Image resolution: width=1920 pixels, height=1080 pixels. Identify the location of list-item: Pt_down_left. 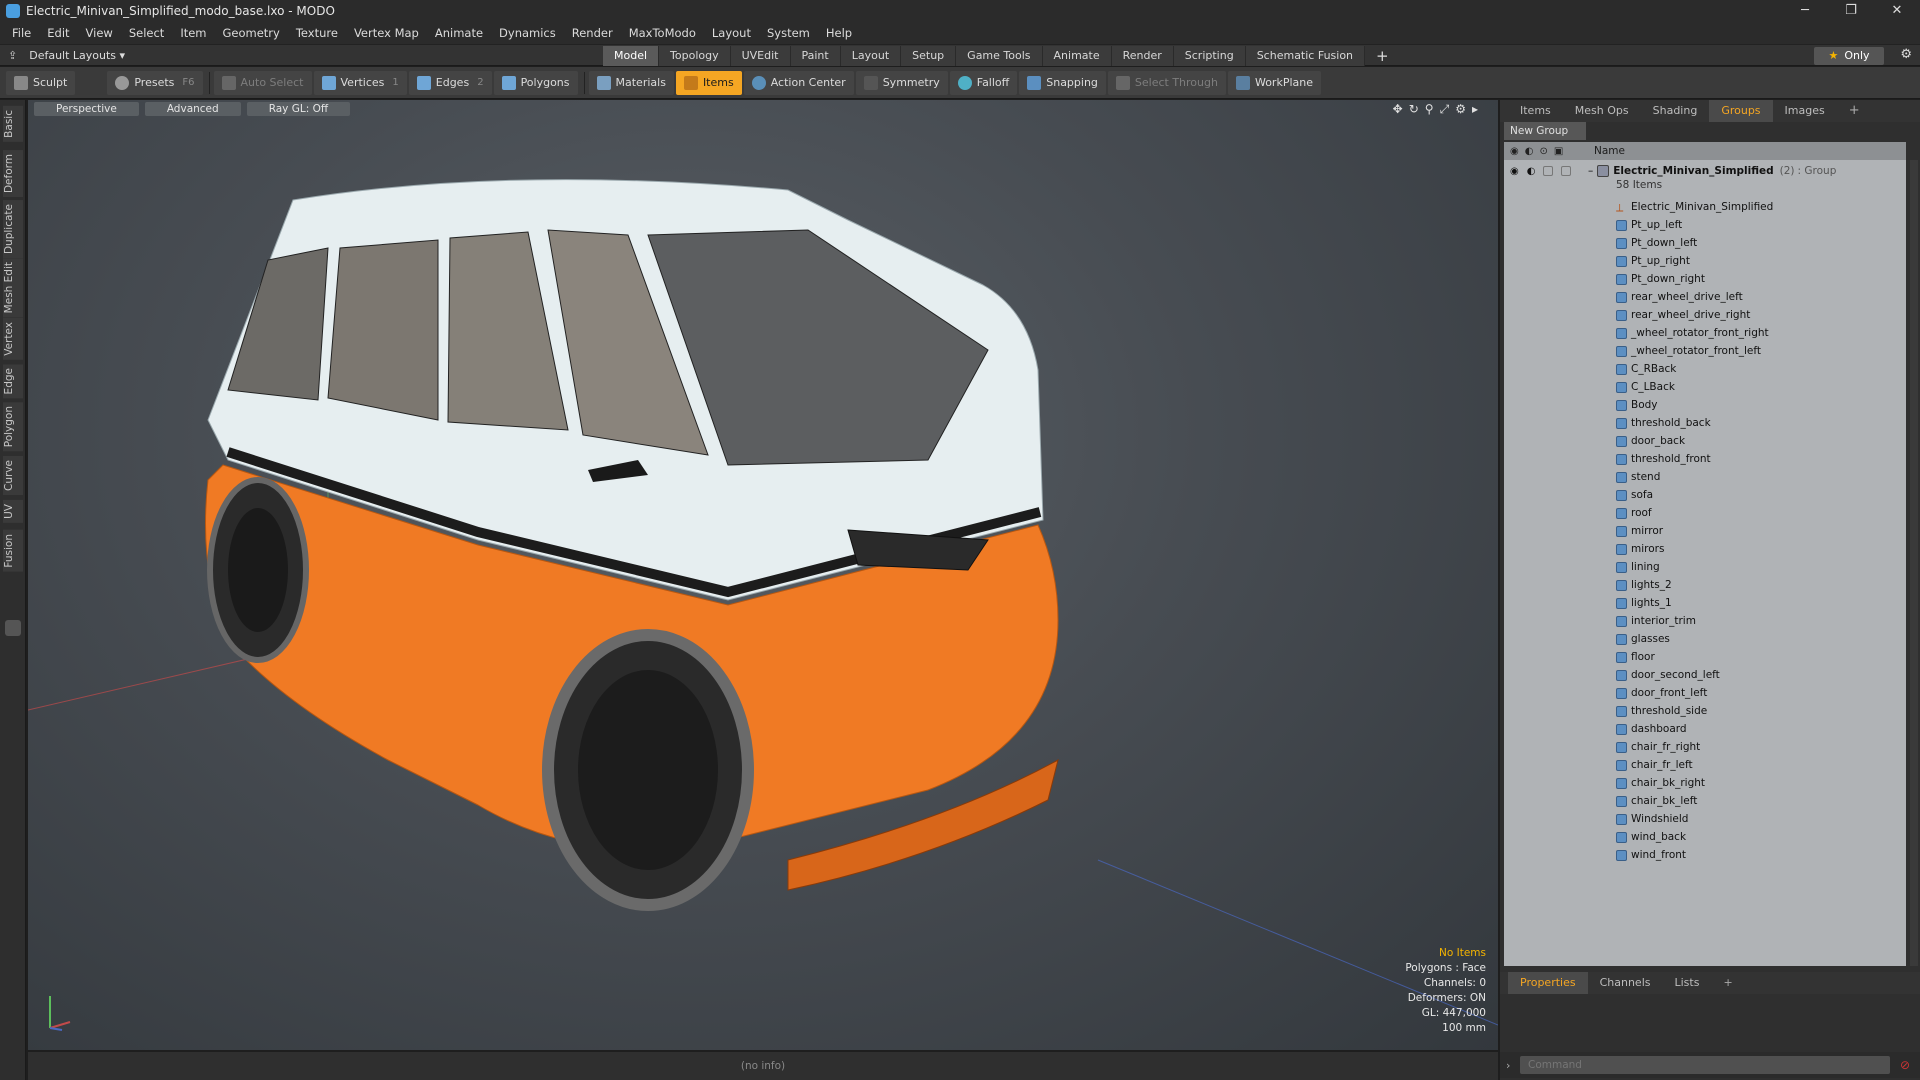
(1761, 243).